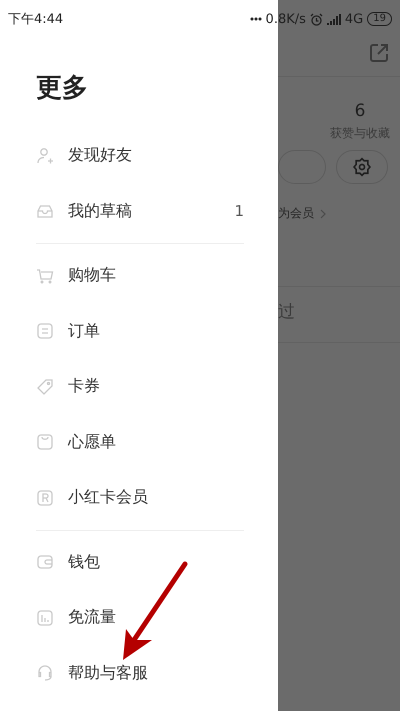 The height and width of the screenshot is (711, 400). Describe the element at coordinates (45, 275) in the screenshot. I see `cart-icon` at that location.